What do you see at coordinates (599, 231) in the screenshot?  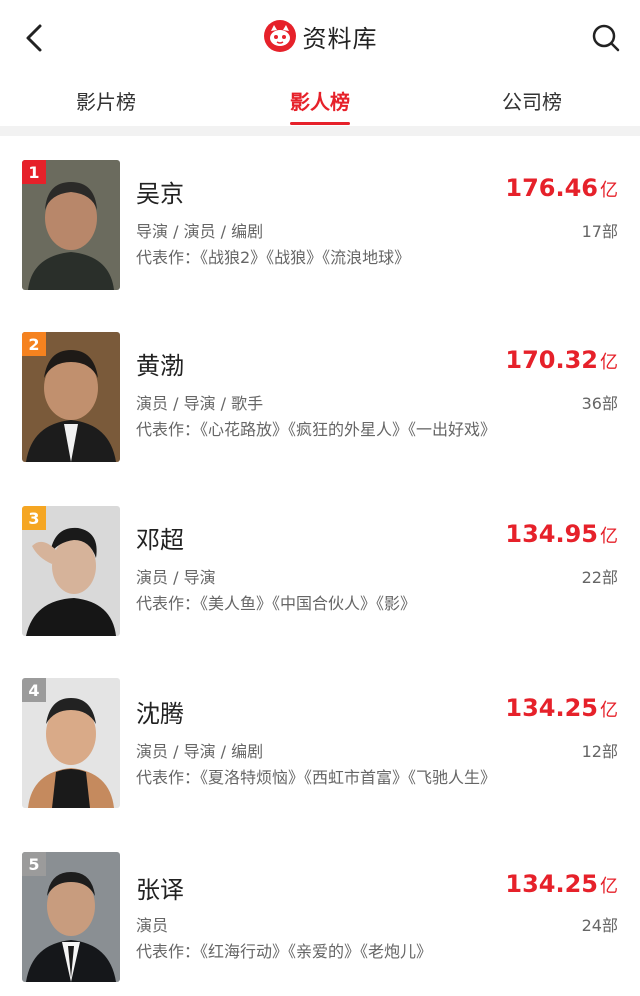 I see `film-count: 17部` at bounding box center [599, 231].